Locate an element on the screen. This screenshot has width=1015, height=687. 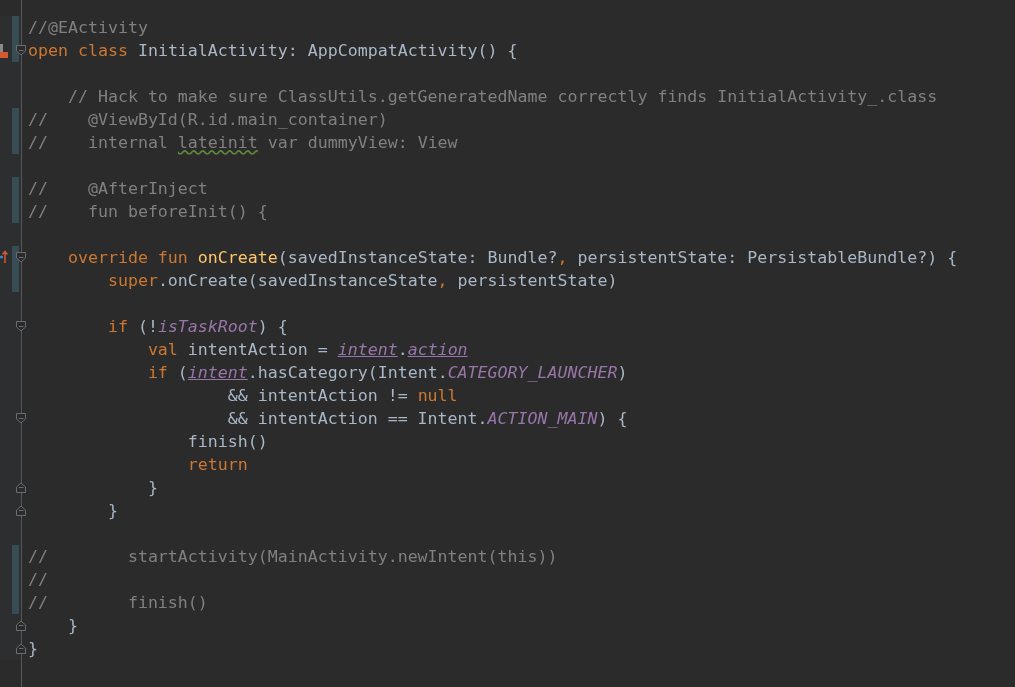
code-line: // is located at coordinates (38, 580).